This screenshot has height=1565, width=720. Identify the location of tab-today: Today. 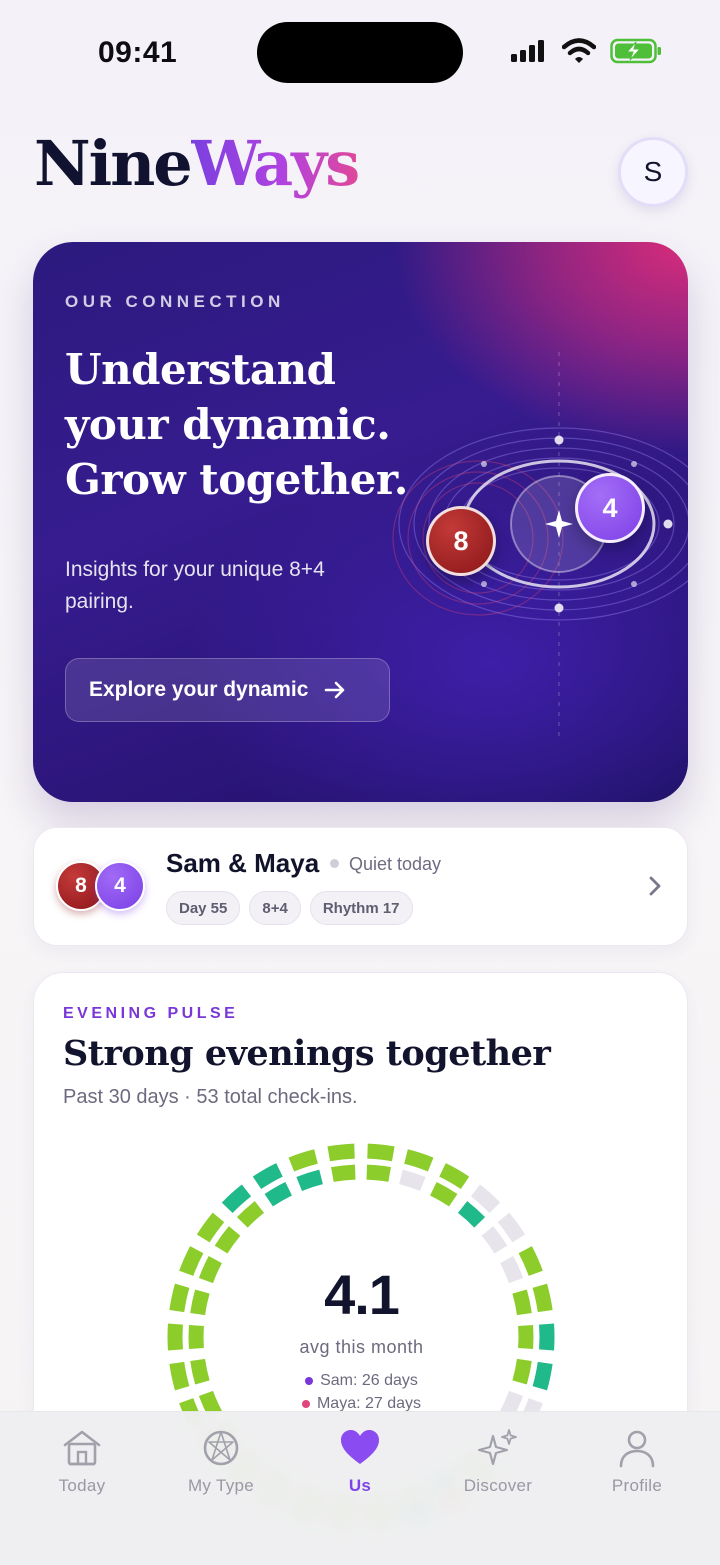
(82, 1461).